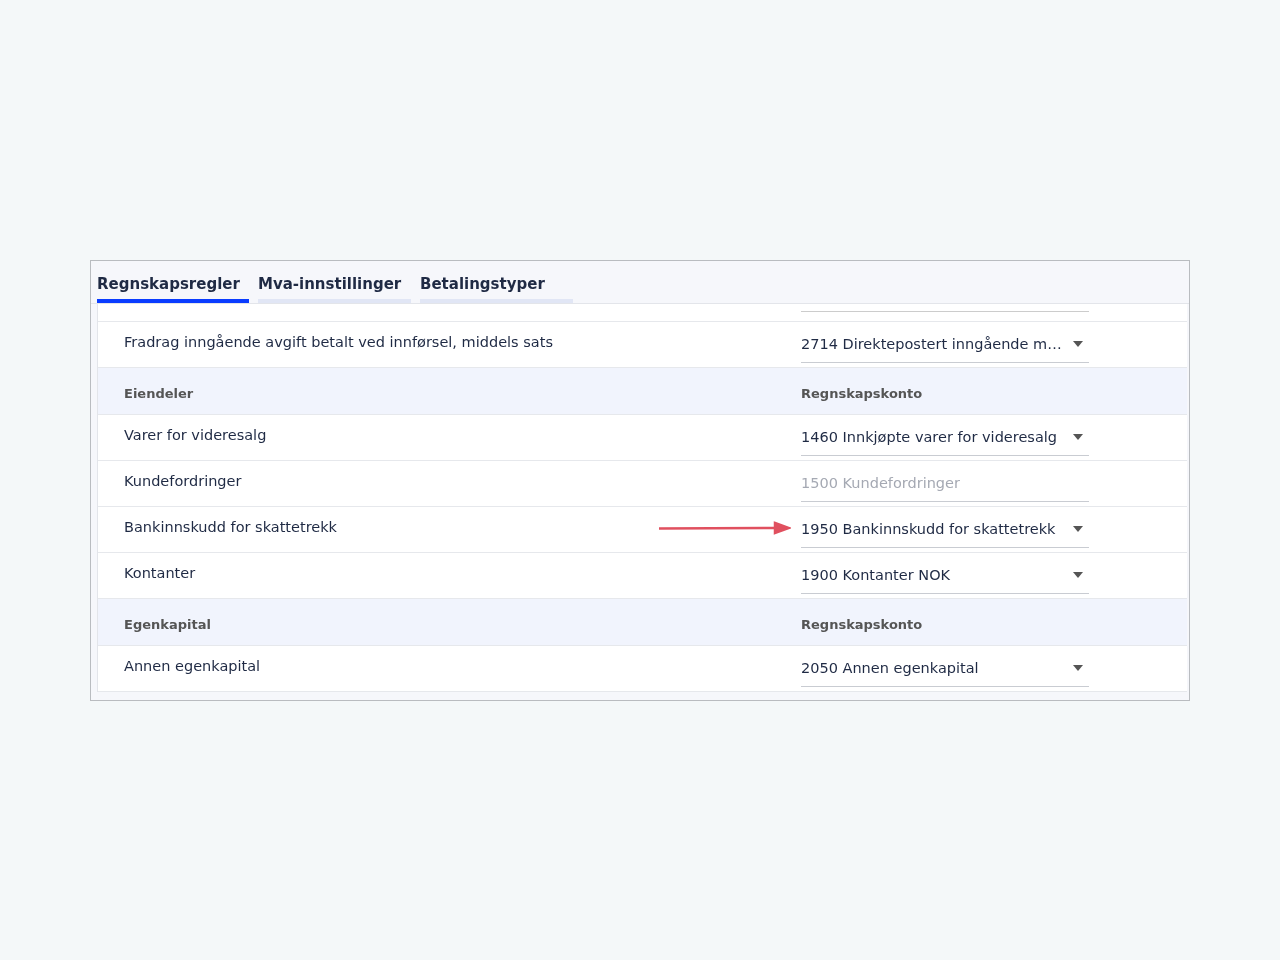 The height and width of the screenshot is (960, 1280). Describe the element at coordinates (338, 342) in the screenshot. I see `rule-label: Fradrag inngående avgift betalt ved innførsel, middels sats` at that location.